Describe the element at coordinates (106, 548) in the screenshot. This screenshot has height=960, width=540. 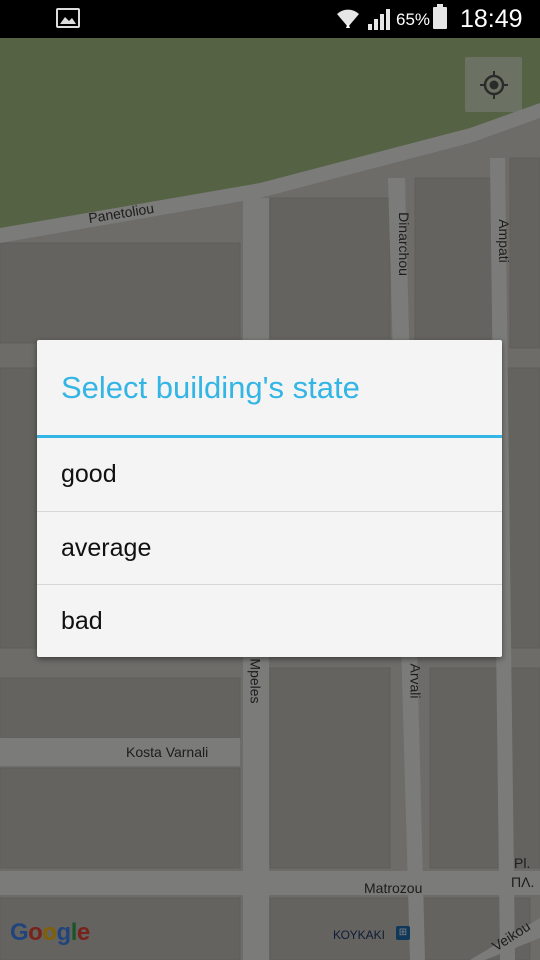
I see `option-label: average` at that location.